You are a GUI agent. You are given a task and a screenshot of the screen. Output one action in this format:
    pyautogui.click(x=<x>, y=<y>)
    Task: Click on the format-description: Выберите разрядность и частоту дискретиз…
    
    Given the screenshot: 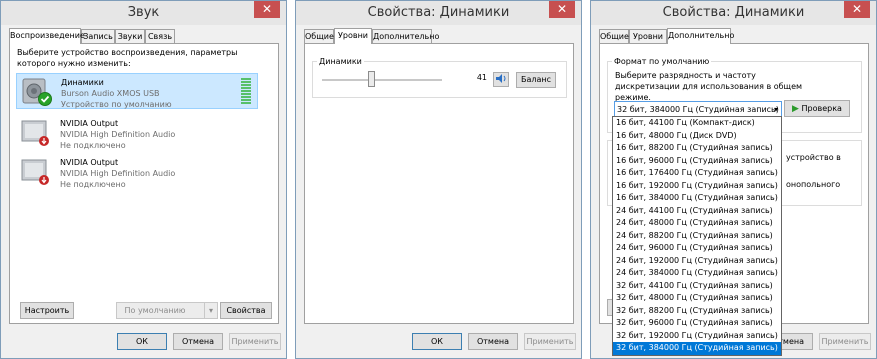 What is the action you would take?
    pyautogui.click(x=709, y=86)
    